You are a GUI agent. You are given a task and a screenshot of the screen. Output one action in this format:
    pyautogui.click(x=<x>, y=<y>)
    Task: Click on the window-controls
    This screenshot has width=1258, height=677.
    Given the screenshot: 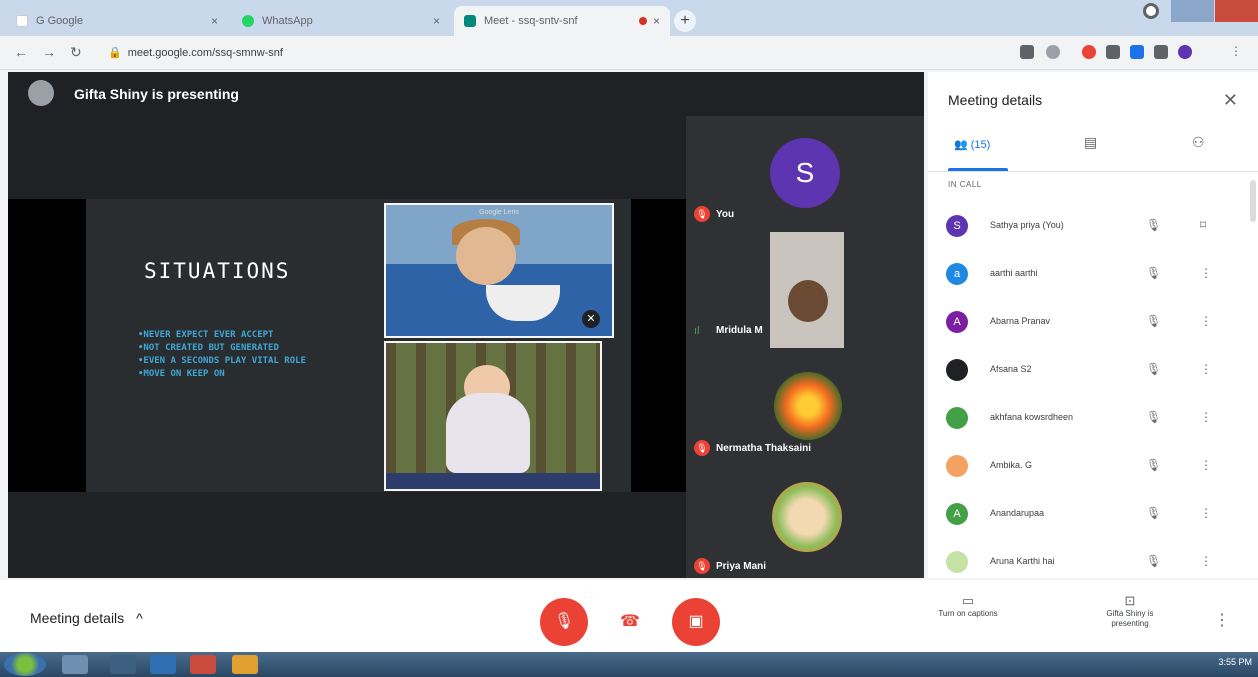 What is the action you would take?
    pyautogui.click(x=1188, y=12)
    